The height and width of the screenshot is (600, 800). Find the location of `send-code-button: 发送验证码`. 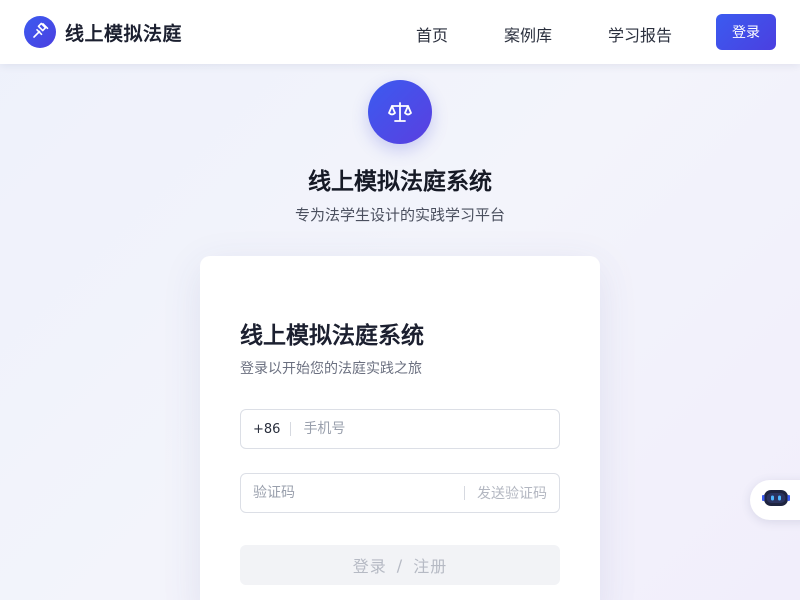

send-code-button: 发送验证码 is located at coordinates (512, 493).